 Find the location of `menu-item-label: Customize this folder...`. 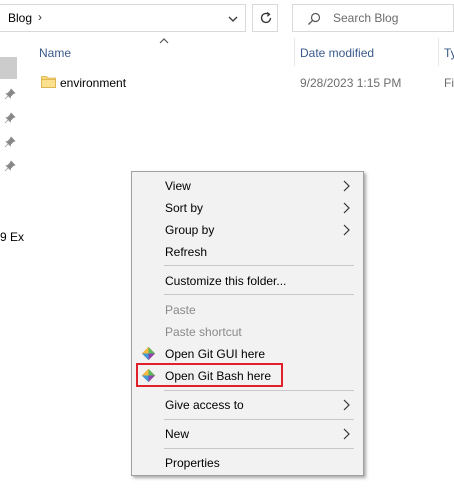

menu-item-label: Customize this folder... is located at coordinates (226, 281).